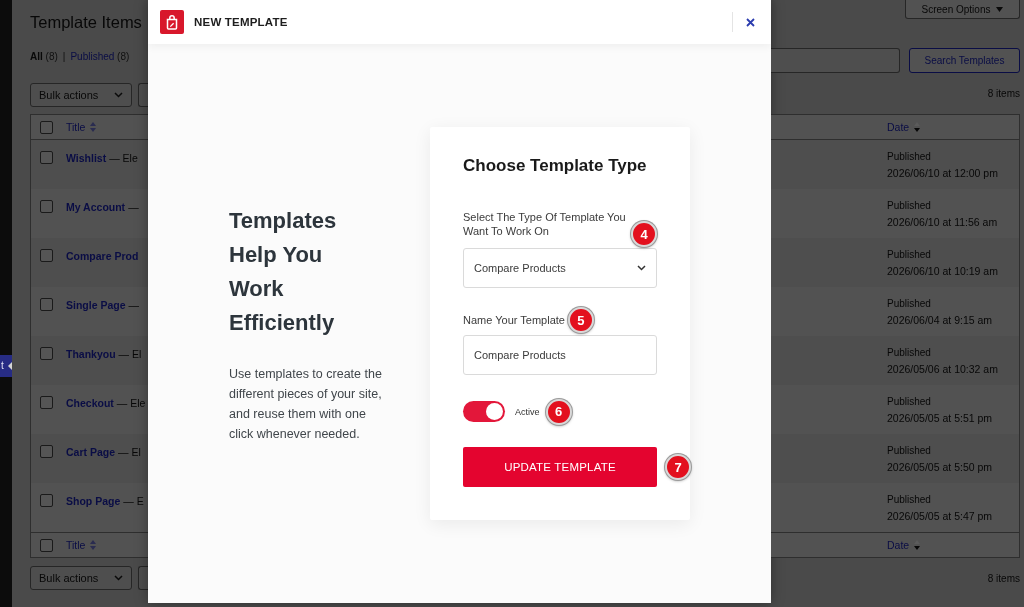  Describe the element at coordinates (942, 222) in the screenshot. I see `date-text: 2026/06/10 at 11:56 am` at that location.